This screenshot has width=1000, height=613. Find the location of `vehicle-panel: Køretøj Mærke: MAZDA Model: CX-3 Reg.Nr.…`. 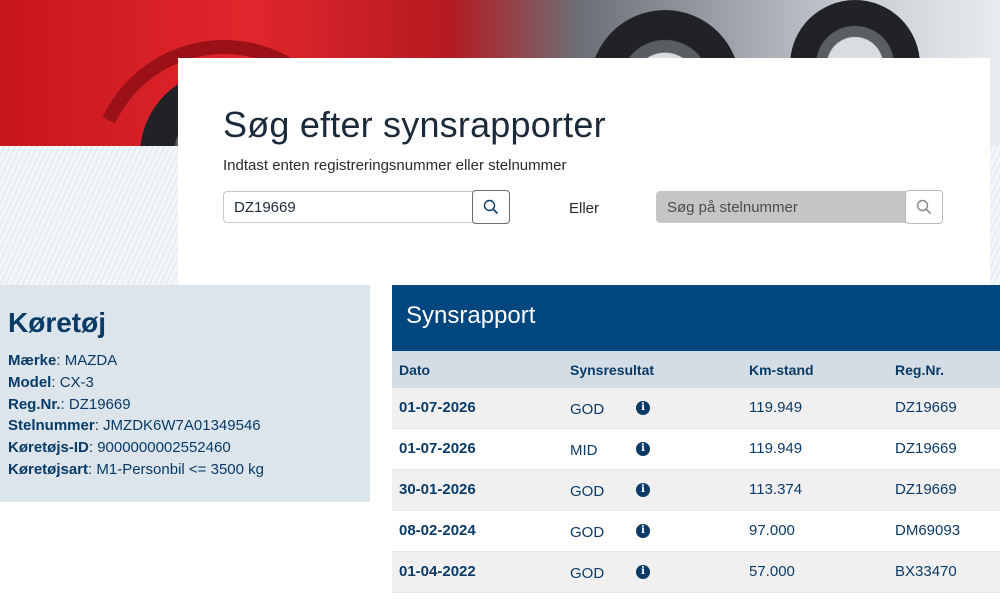

vehicle-panel: Køretøj Mærke: MAZDA Model: CX-3 Reg.Nr.… is located at coordinates (185, 393).